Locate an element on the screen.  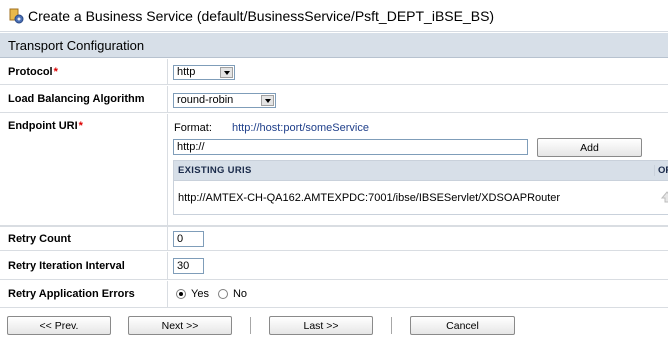
retry-interval-input: 30 is located at coordinates (188, 266).